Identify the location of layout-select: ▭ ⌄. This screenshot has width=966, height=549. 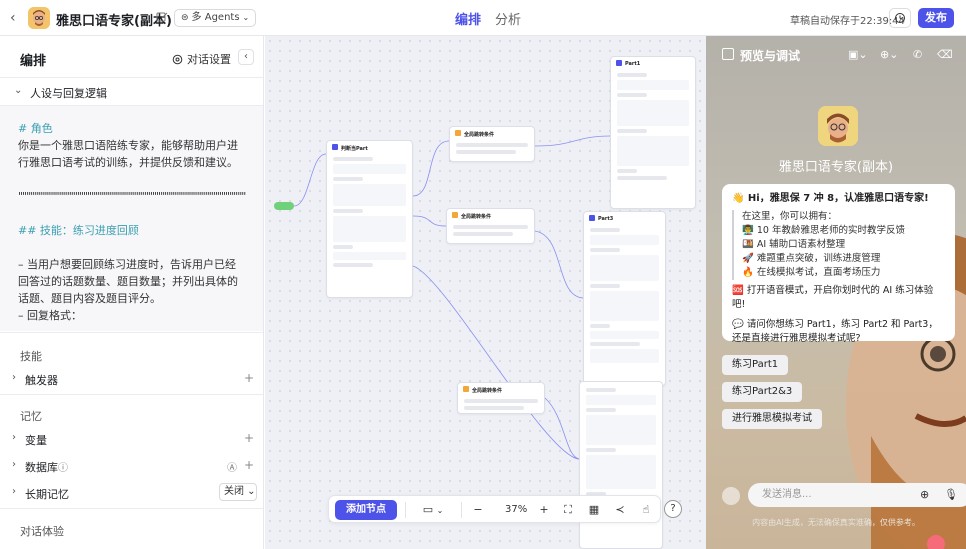
(433, 510).